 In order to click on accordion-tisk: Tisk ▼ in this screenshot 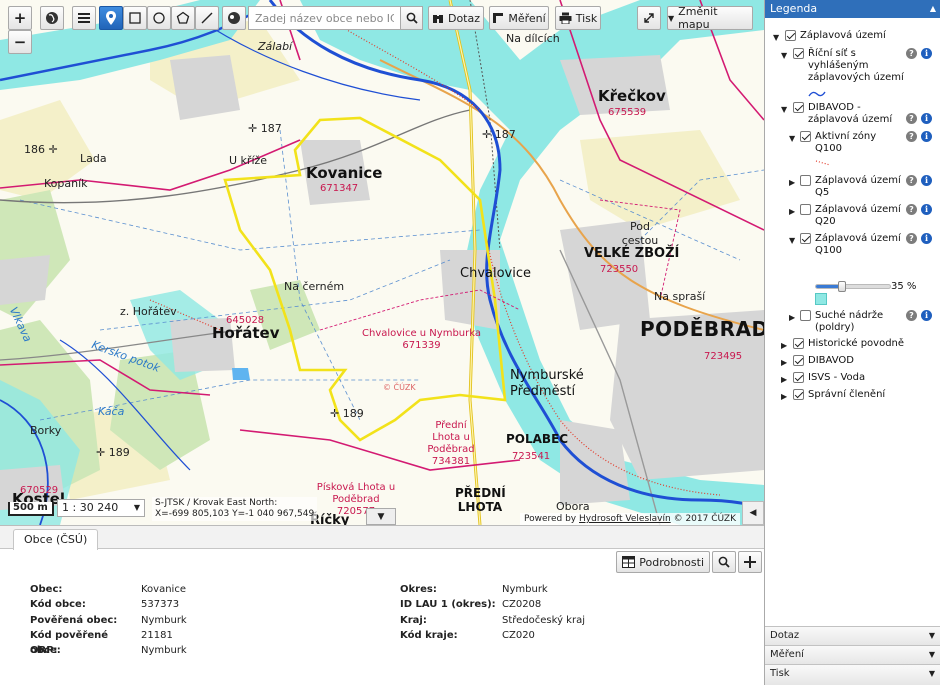, I will do `click(852, 674)`.